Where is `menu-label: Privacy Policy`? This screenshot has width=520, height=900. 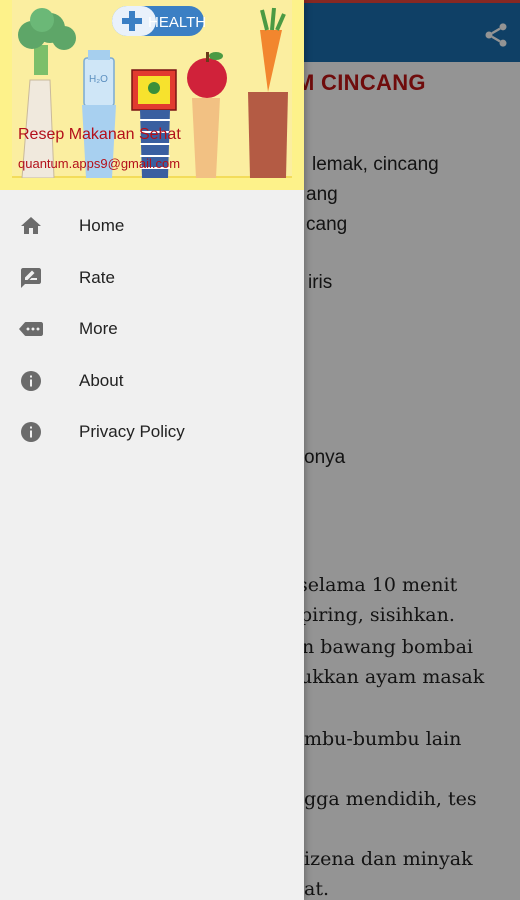
menu-label: Privacy Policy is located at coordinates (132, 432).